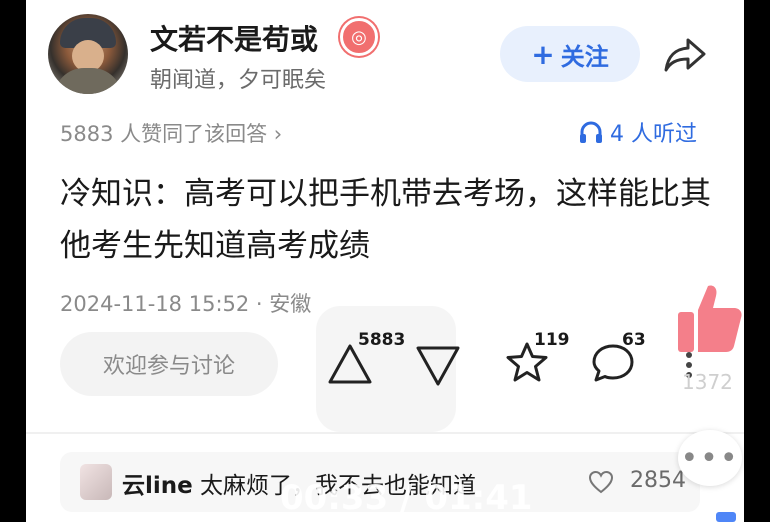 This screenshot has width=770, height=522. What do you see at coordinates (186, 304) in the screenshot?
I see `answer-meta: 2024-11-18 15:52 · 安徽` at bounding box center [186, 304].